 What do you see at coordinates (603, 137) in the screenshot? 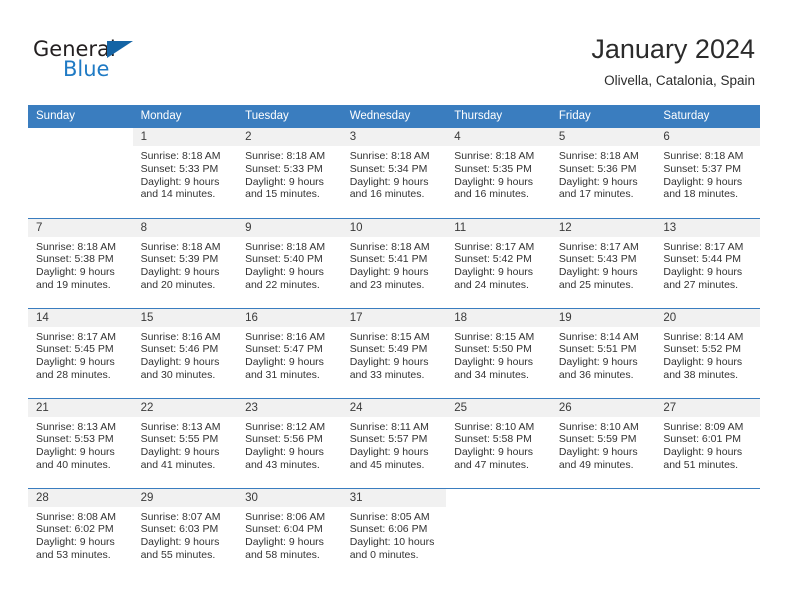
I see `day-number: 5` at bounding box center [603, 137].